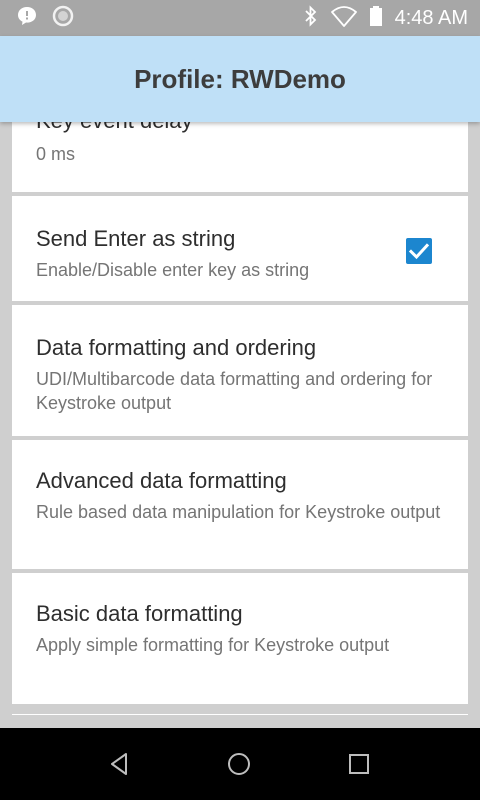  I want to click on setting-summary: Enable/Disable enter key as string, so click(173, 270).